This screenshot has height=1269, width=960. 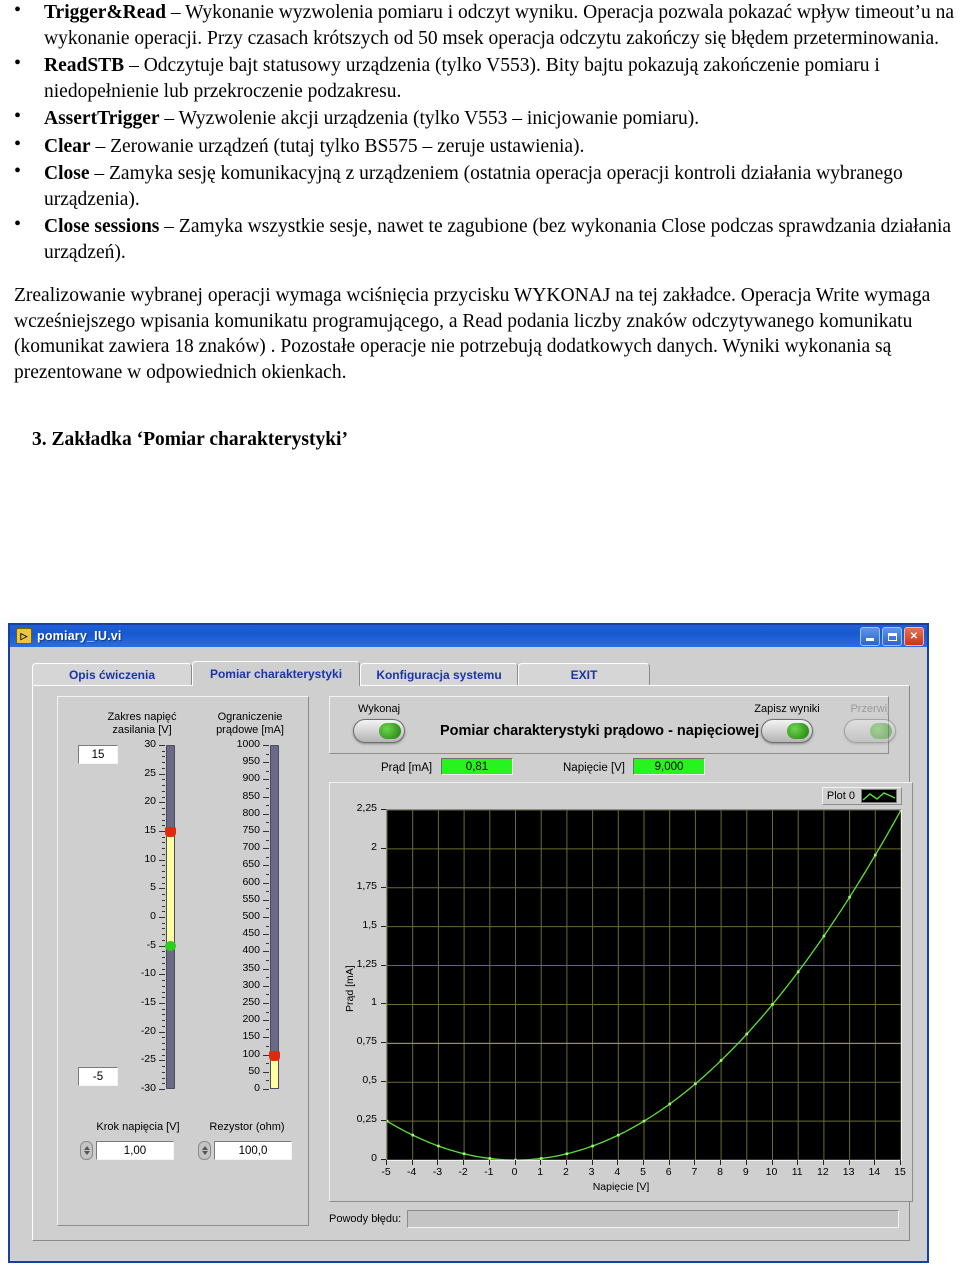 I want to click on voltage-indicator-label: Napięcie [V], so click(x=594, y=768).